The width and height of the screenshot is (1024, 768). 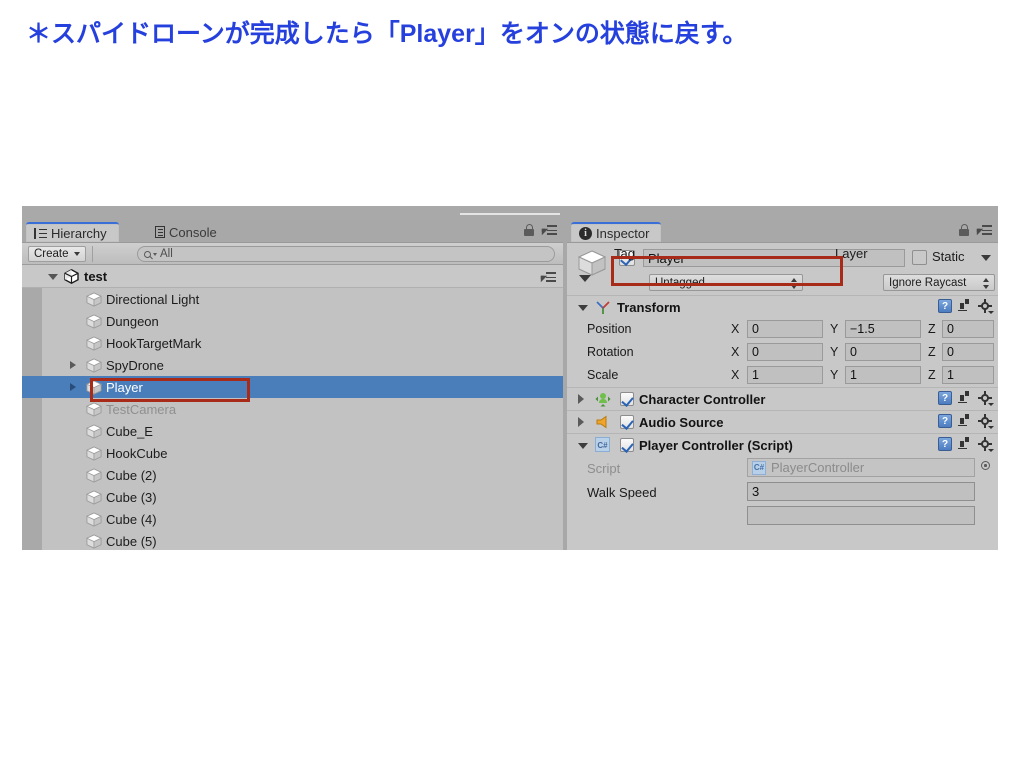 I want to click on static-flags-chevron-icon, so click(x=986, y=258).